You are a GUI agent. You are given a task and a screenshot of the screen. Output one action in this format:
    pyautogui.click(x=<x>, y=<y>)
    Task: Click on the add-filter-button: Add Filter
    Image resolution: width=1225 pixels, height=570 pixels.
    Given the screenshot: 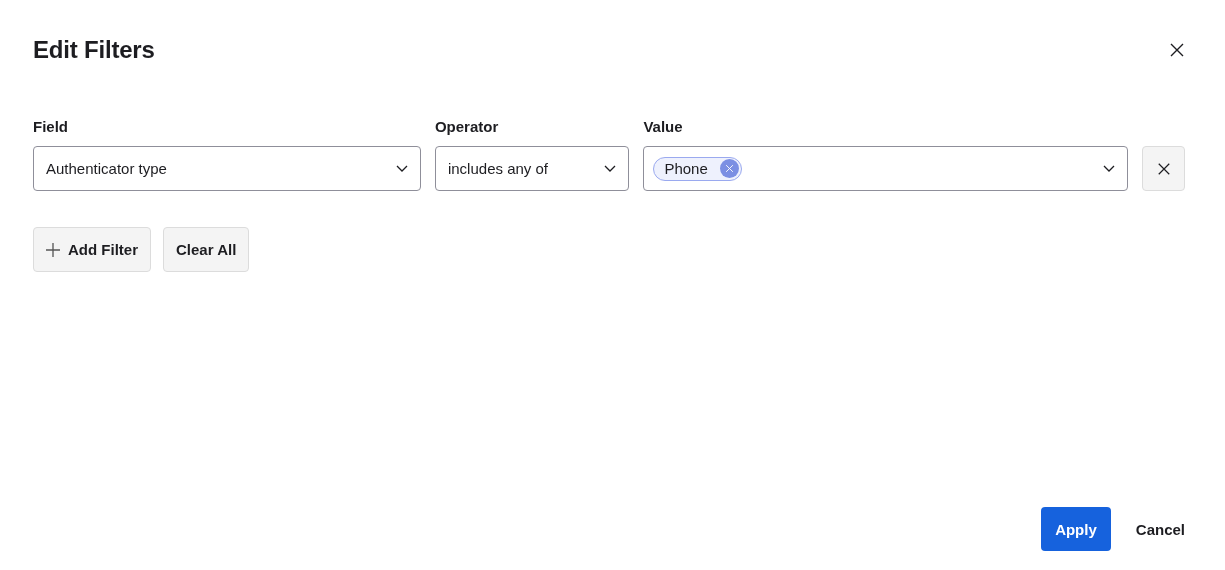 What is the action you would take?
    pyautogui.click(x=92, y=249)
    